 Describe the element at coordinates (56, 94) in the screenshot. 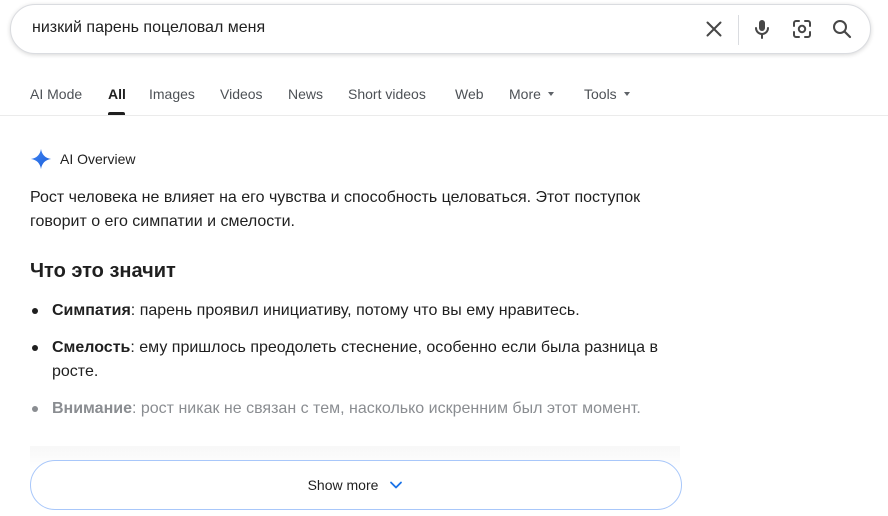

I see `tab-ai-mode: AI Mode` at that location.